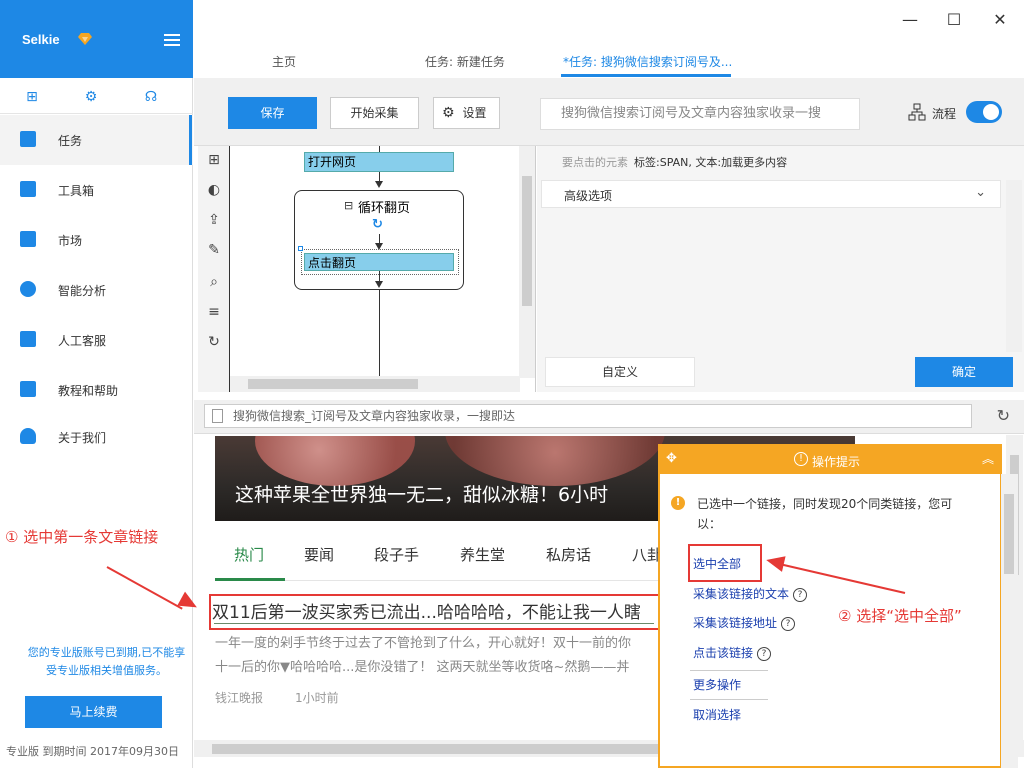  Describe the element at coordinates (300, 248) in the screenshot. I see `selection-handle` at that location.